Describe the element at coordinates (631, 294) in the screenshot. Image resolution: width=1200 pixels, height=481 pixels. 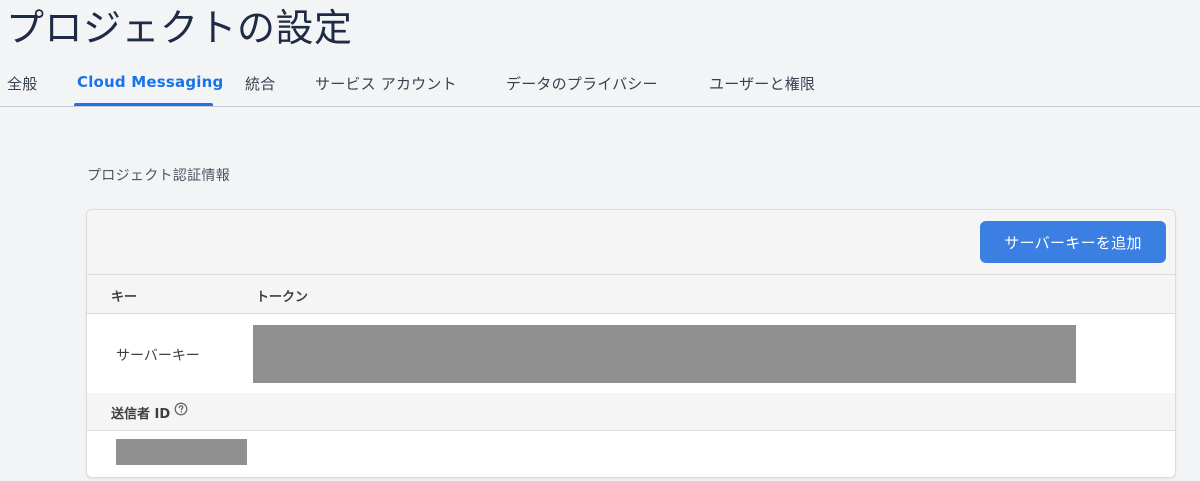
I see `table-header: キー トークン` at that location.